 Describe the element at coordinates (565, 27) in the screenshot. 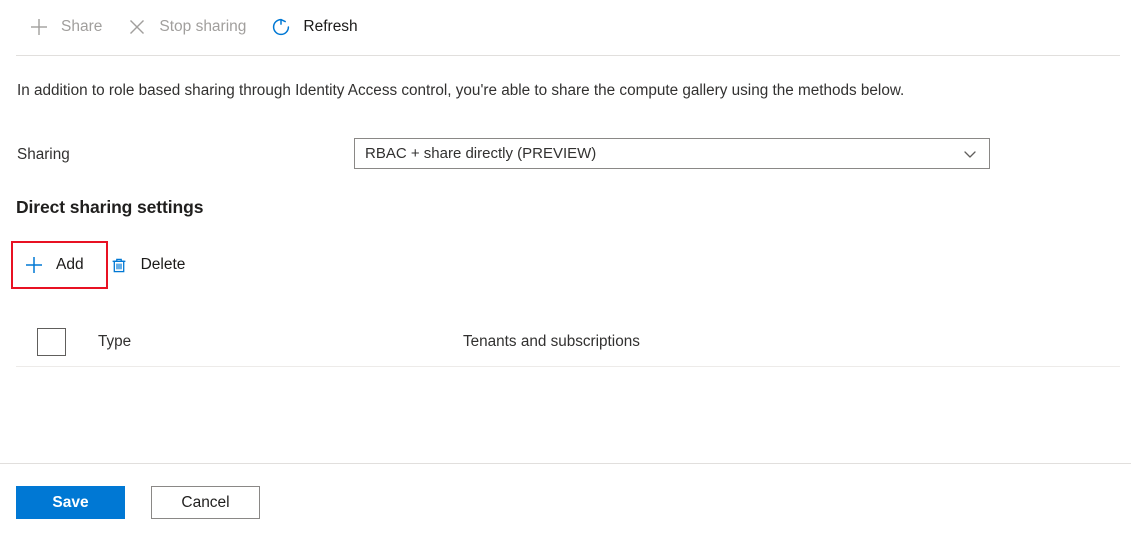

I see `command-bar: Share Stop sharing Refresh` at that location.